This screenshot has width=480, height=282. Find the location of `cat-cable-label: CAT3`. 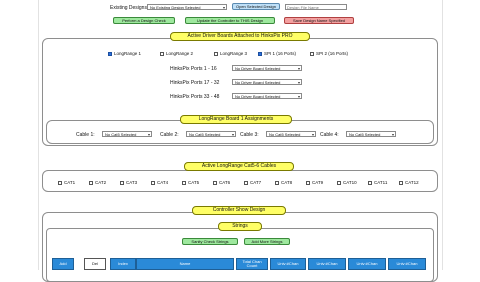

cat-cable-label: CAT3 is located at coordinates (132, 182).